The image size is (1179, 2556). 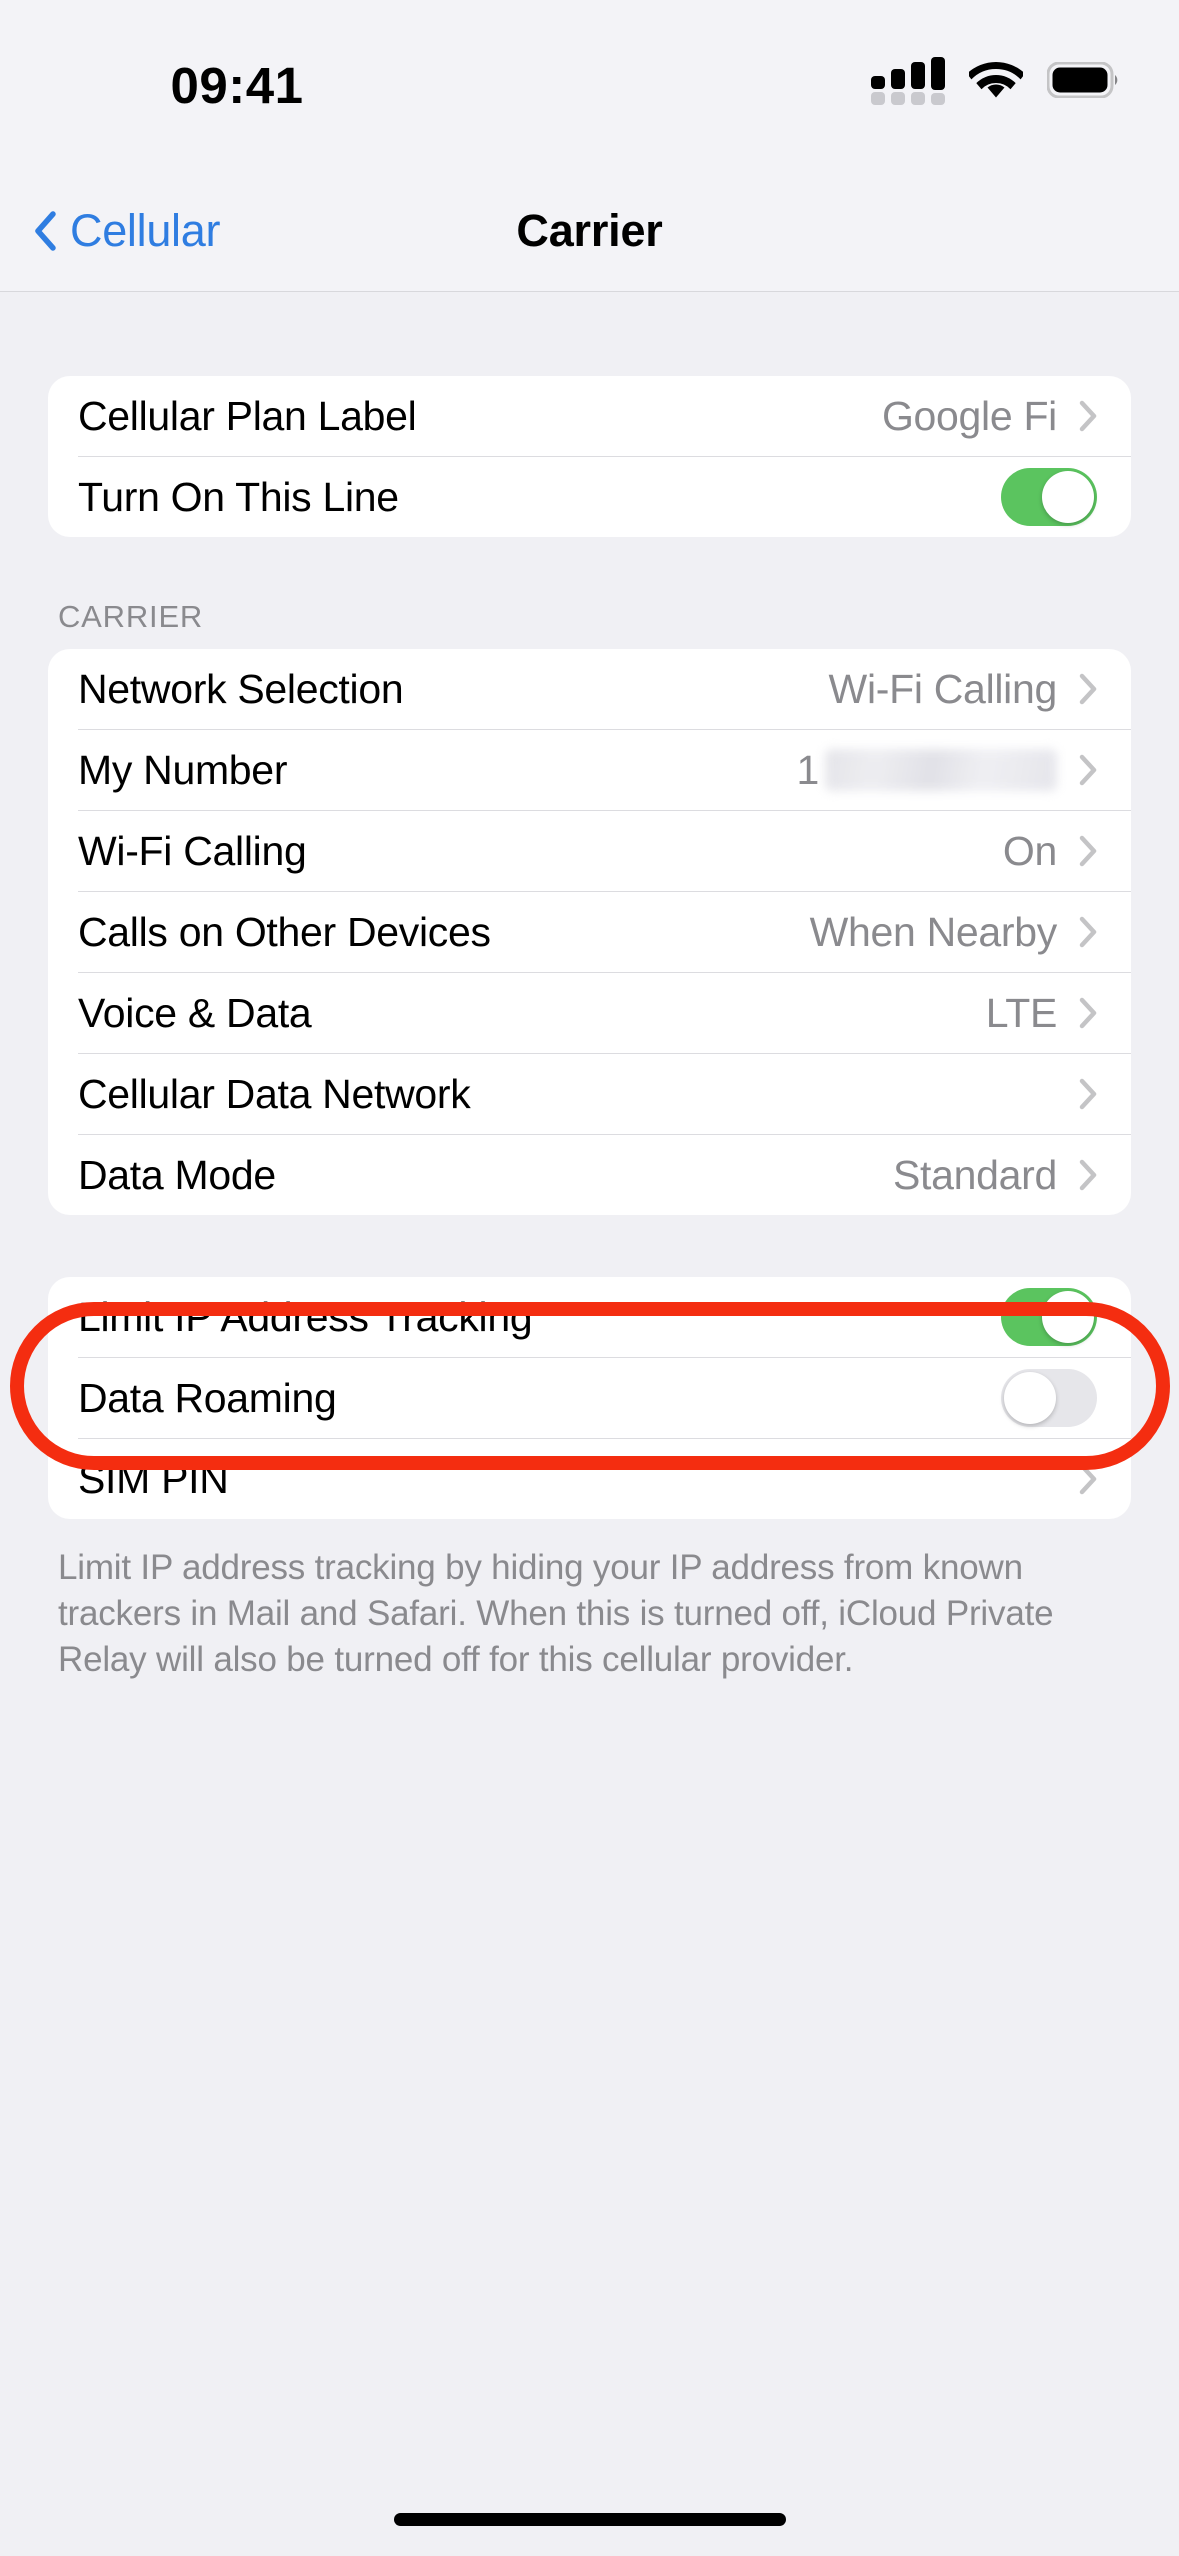 I want to click on row-data-roaming: Data Roaming, so click(x=589, y=1398).